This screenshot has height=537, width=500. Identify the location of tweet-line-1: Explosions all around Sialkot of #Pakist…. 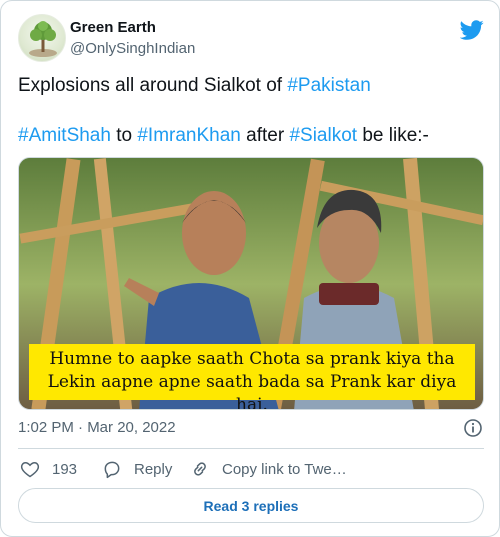
(251, 86).